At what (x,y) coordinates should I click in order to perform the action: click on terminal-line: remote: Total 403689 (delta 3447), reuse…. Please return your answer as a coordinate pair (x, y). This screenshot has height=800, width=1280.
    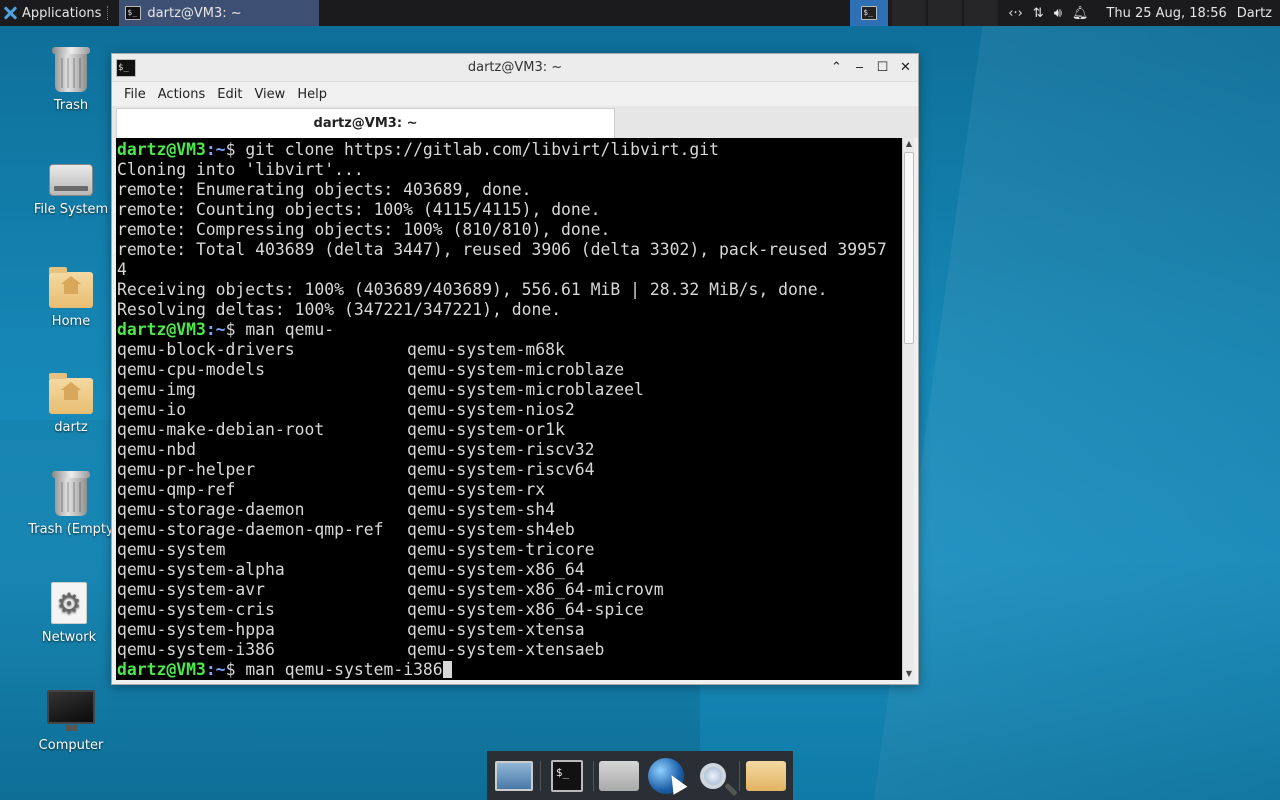
    Looking at the image, I should click on (502, 249).